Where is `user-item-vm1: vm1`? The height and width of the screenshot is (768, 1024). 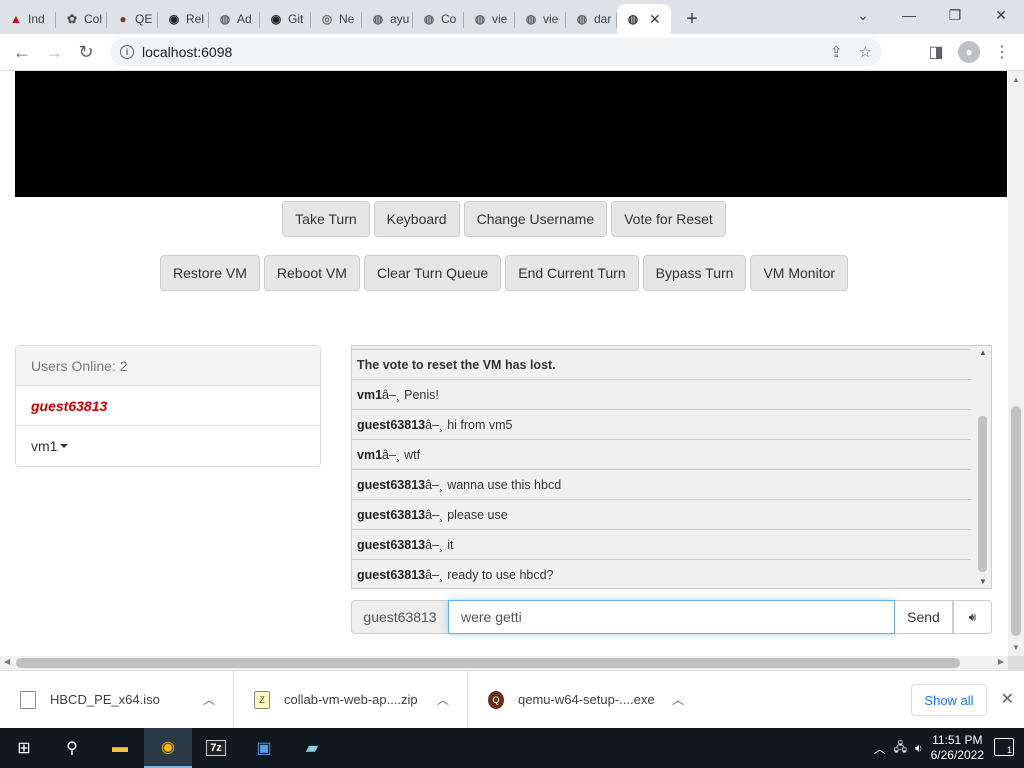
user-item-vm1: vm1 is located at coordinates (168, 446).